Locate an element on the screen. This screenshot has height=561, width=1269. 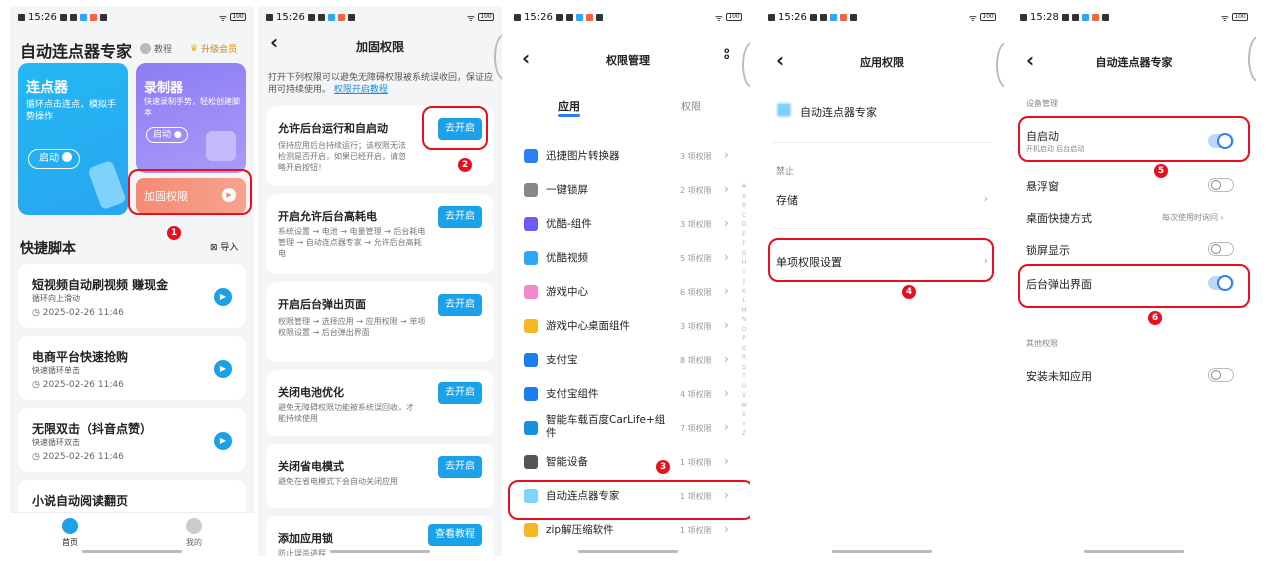
index-letter: U is located at coordinates (744, 387).